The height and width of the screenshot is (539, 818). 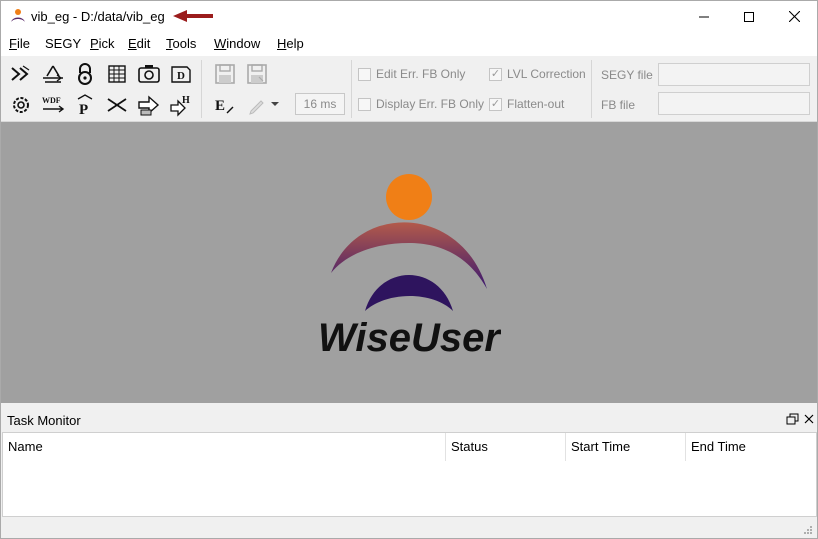 I want to click on minimize-icon, so click(x=704, y=16).